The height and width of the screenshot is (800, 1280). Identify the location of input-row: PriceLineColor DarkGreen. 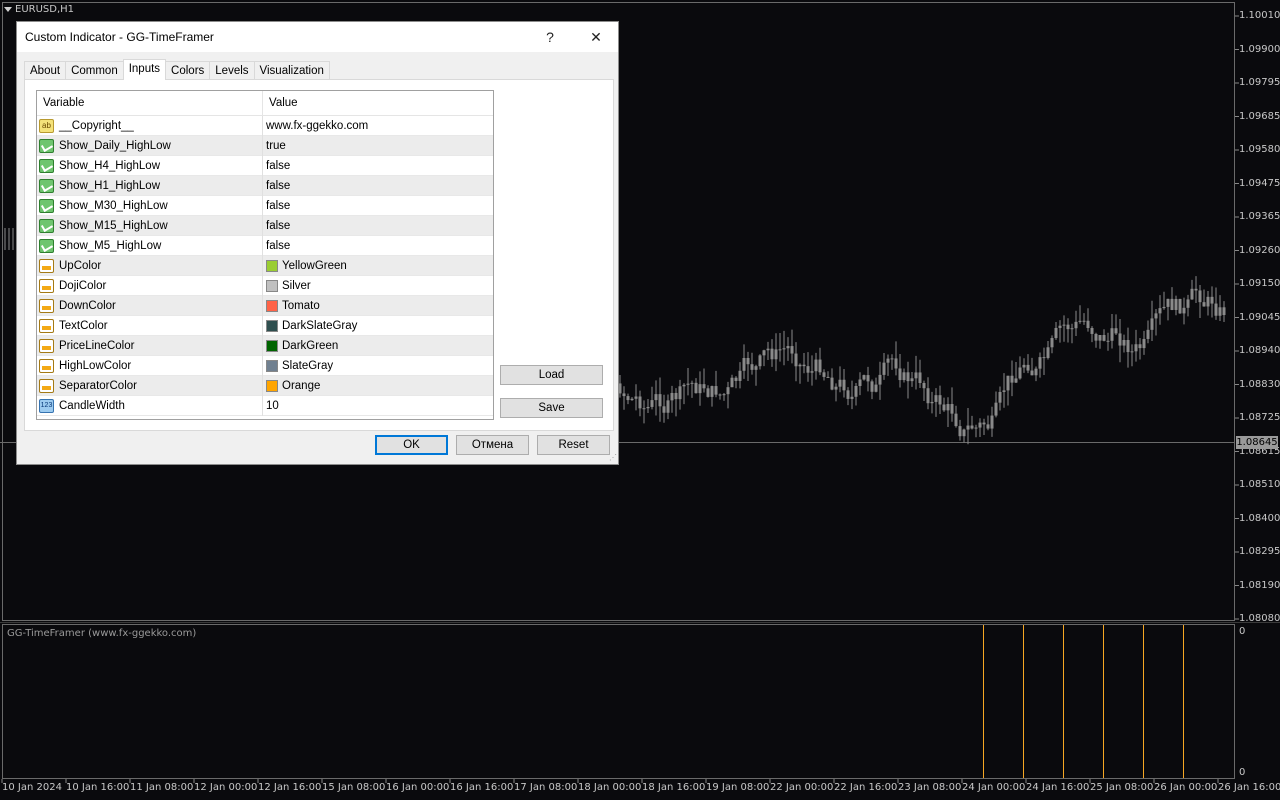
(265, 345).